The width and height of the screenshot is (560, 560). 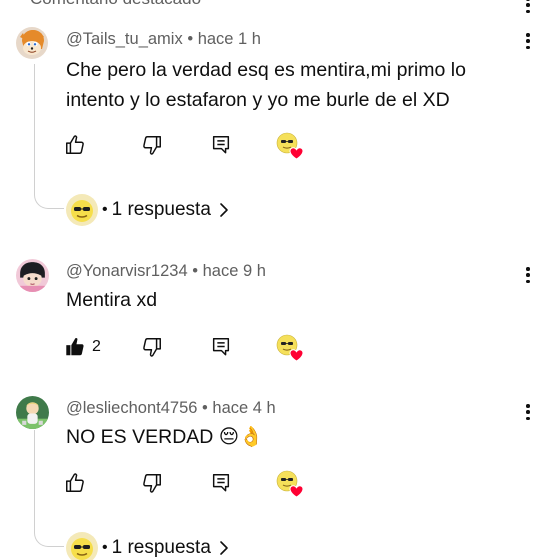 I want to click on comment-text-line: NO ES VERDAD 😔👌, so click(x=165, y=437).